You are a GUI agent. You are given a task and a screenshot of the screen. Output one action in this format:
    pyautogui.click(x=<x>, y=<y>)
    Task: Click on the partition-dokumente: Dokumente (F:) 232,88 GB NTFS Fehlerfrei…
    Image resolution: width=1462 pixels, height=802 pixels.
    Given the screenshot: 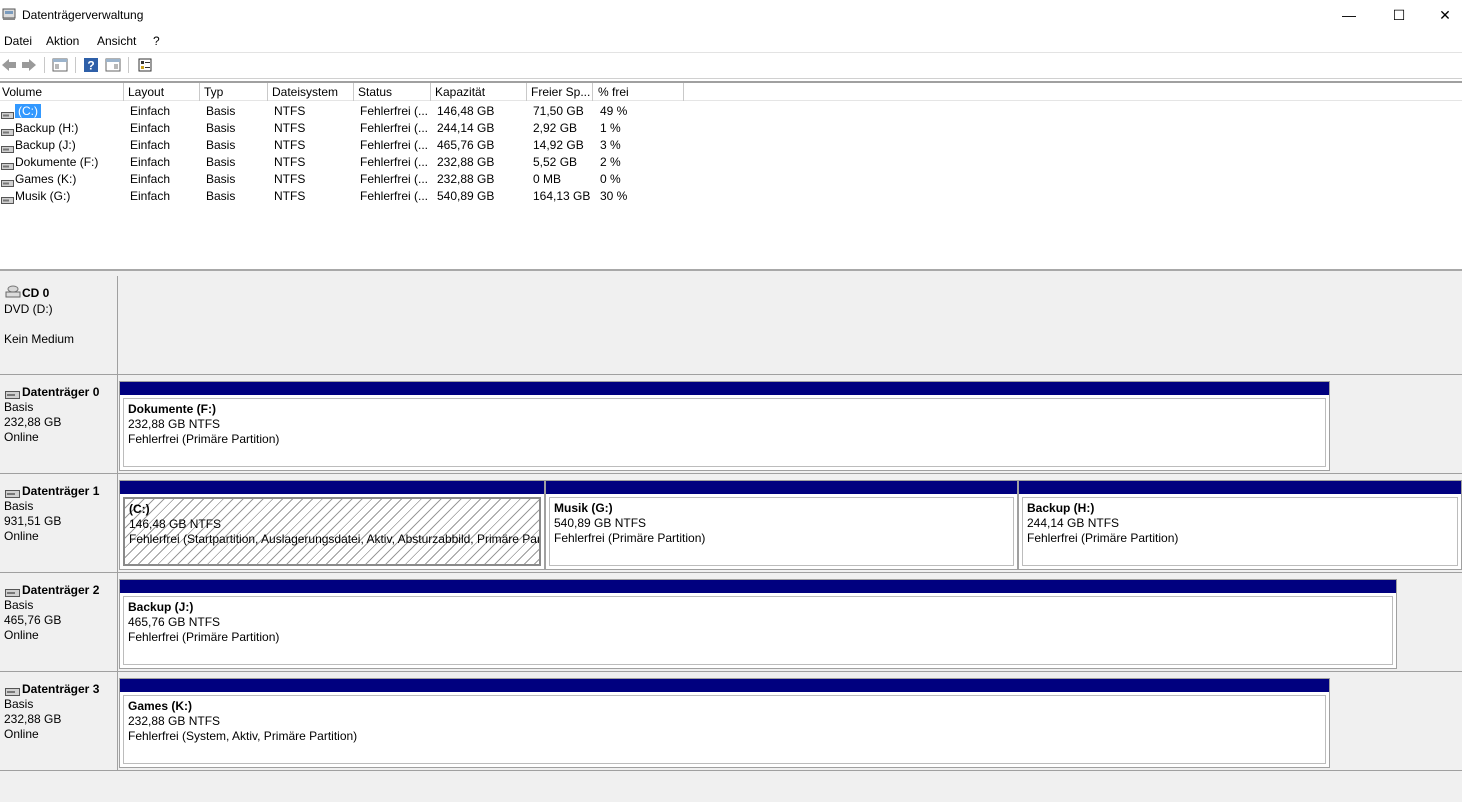 What is the action you would take?
    pyautogui.click(x=724, y=426)
    